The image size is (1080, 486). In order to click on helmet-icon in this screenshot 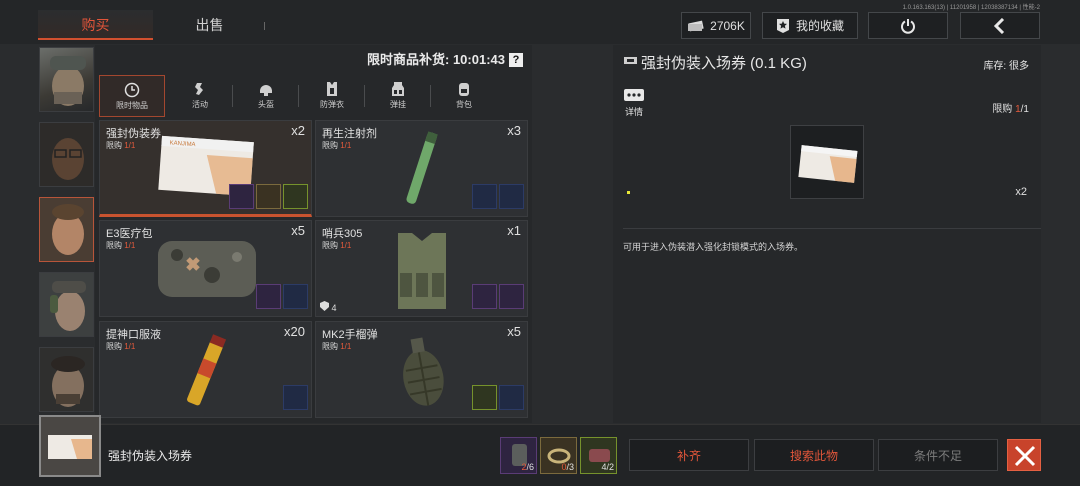, I will do `click(266, 90)`.